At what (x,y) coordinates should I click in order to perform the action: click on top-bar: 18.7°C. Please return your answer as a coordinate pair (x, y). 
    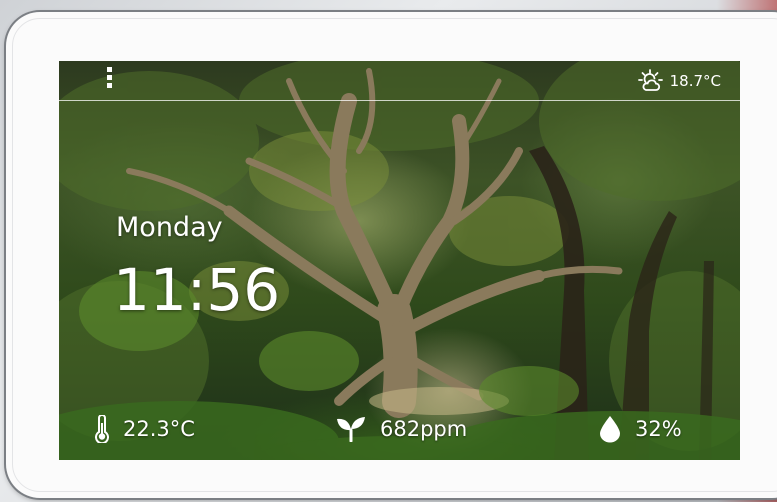
    Looking at the image, I should click on (399, 81).